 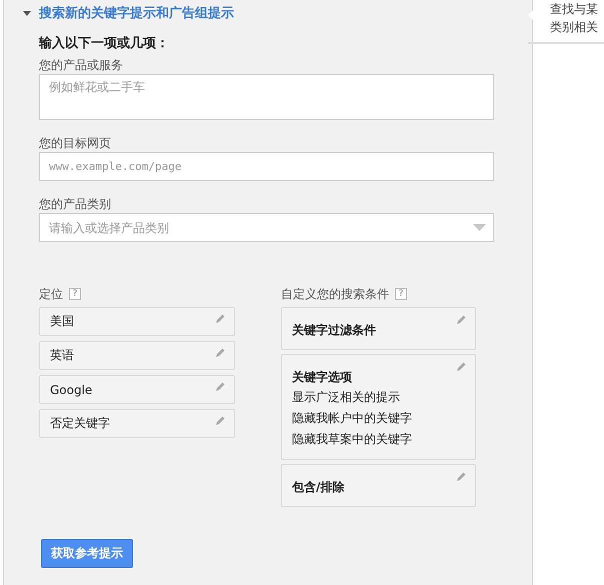 I want to click on criteria-card: 包含/排除, so click(x=378, y=485).